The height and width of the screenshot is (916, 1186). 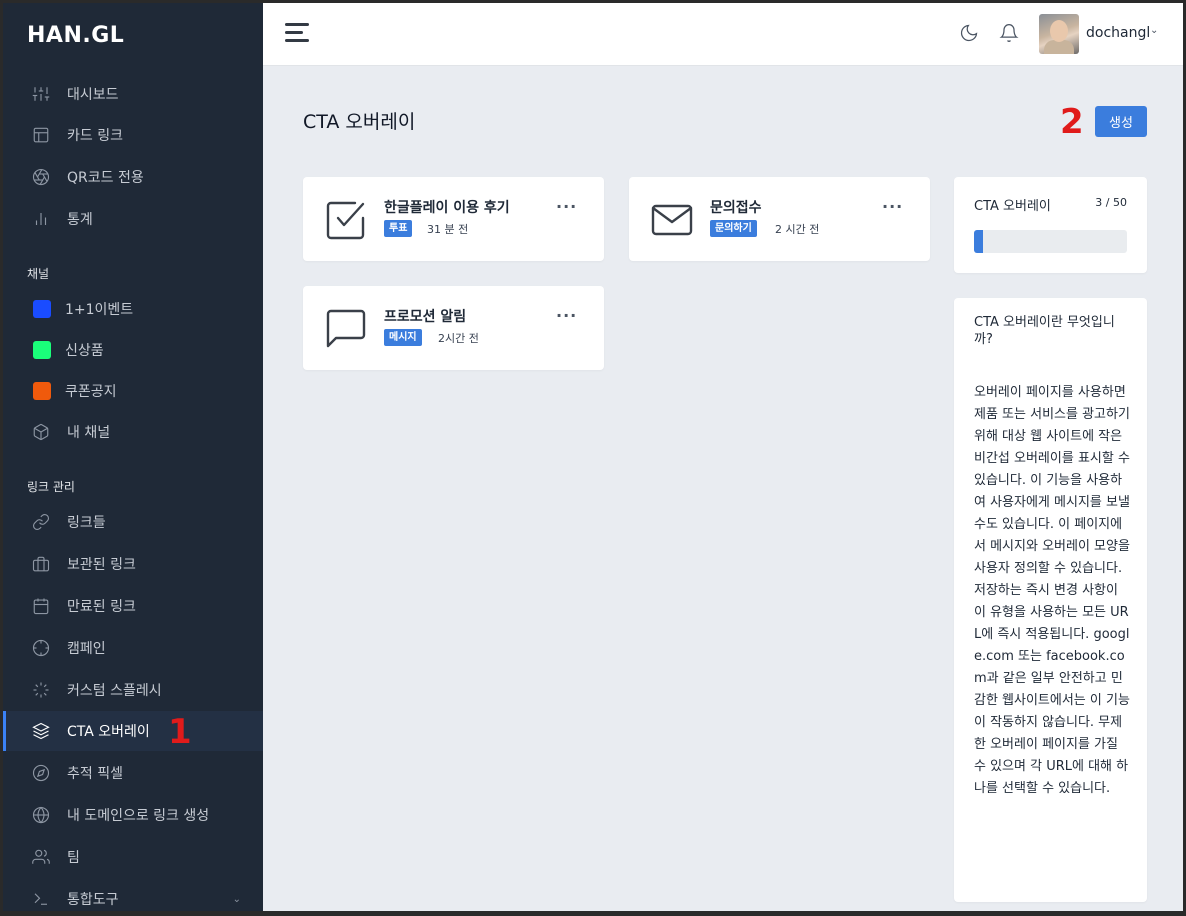 What do you see at coordinates (41, 606) in the screenshot?
I see `calendar-icon` at bounding box center [41, 606].